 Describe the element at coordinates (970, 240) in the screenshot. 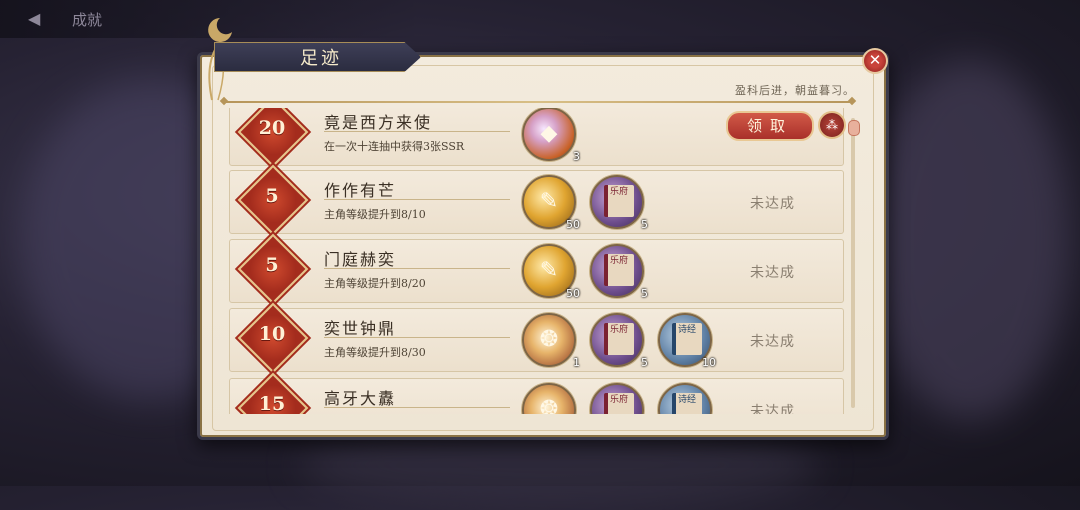

I see `background-blur-right` at that location.